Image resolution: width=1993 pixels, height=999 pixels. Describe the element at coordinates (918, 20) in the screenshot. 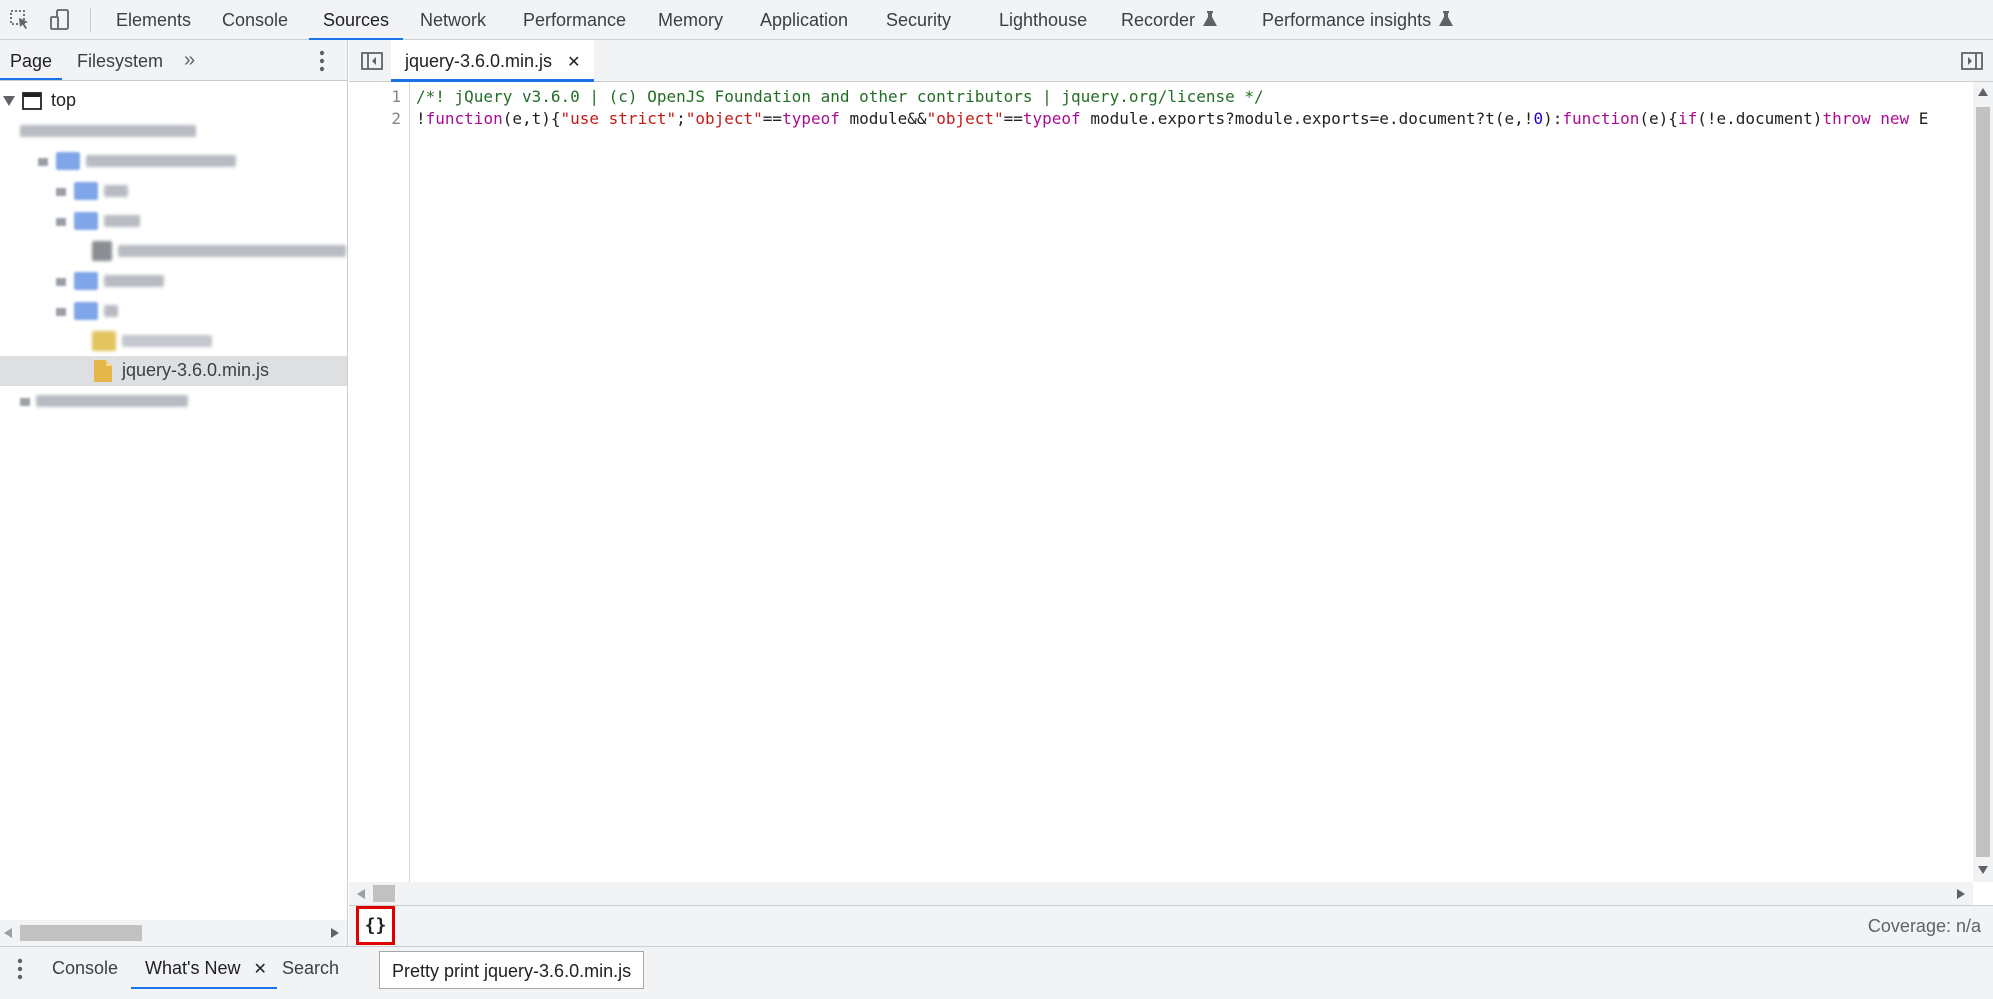

I see `tab-security: Security` at that location.